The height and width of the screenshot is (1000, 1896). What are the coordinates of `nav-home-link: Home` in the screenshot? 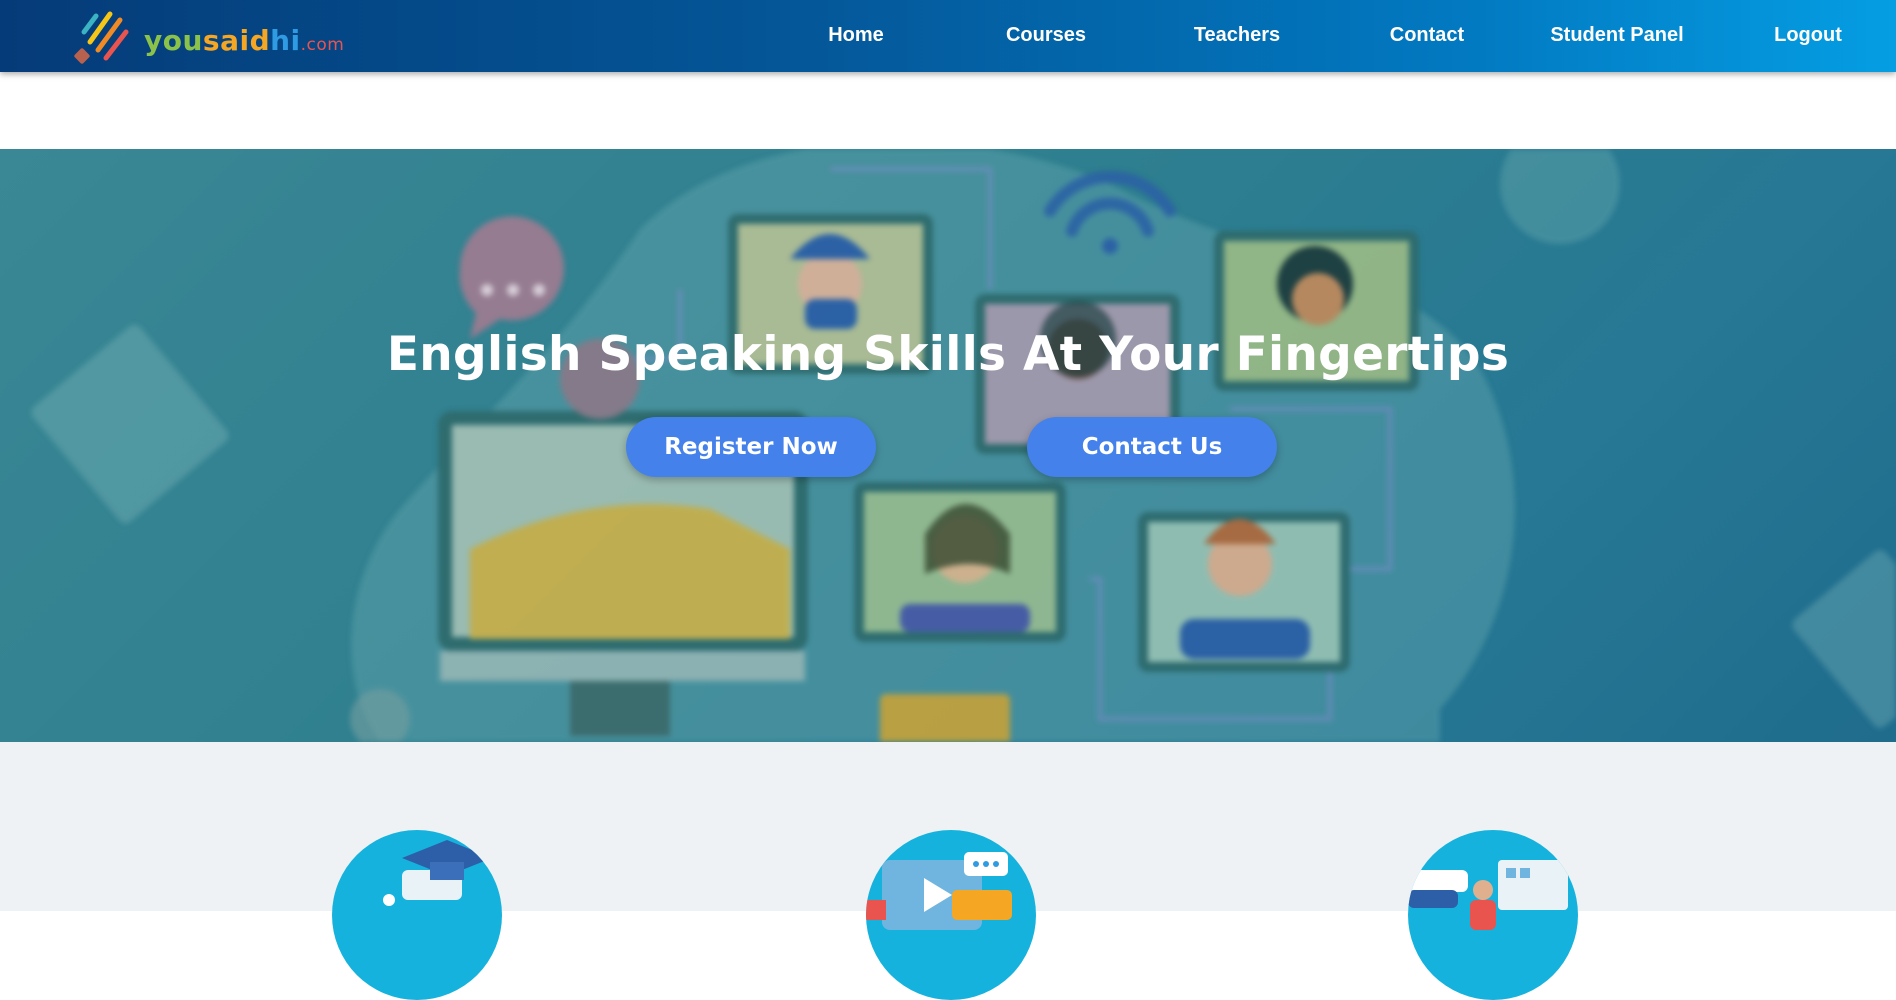 It's located at (856, 35).